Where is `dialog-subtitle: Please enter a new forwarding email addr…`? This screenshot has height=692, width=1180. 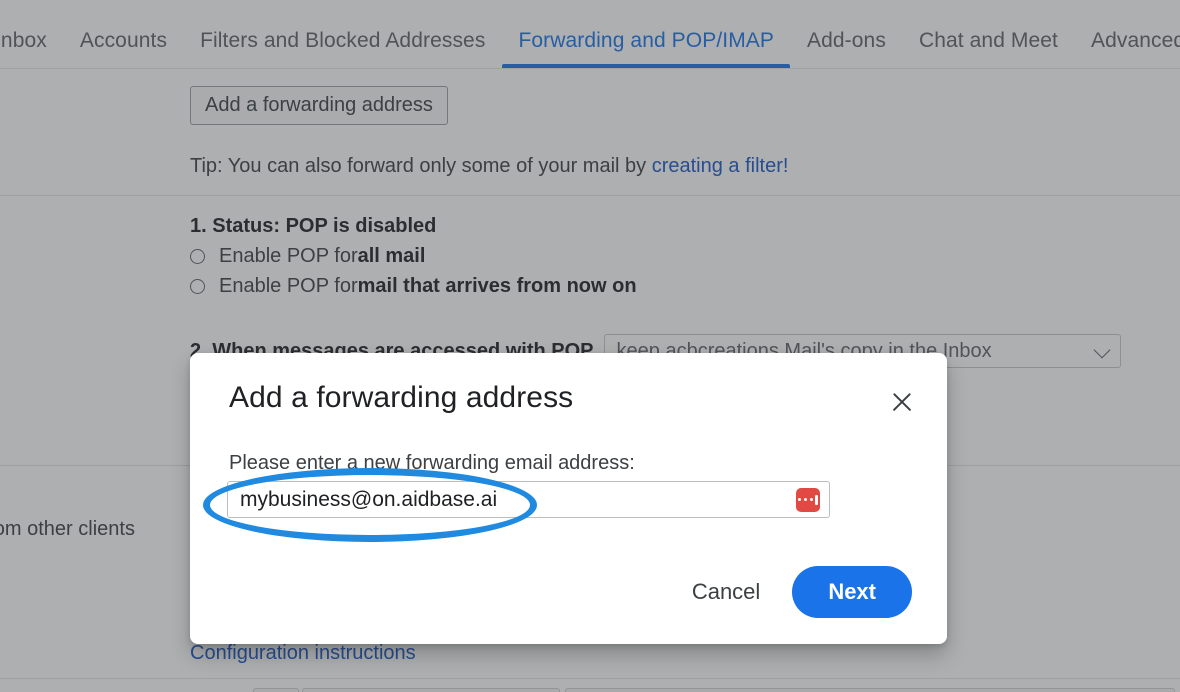 dialog-subtitle: Please enter a new forwarding email addr… is located at coordinates (432, 463).